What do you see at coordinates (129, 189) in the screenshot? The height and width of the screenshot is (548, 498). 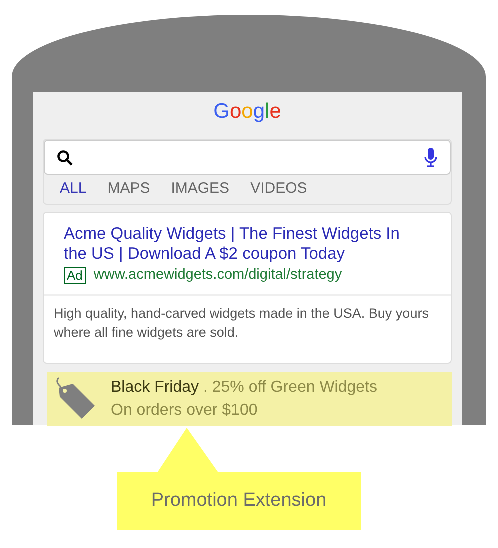 I see `search-tab: MAPS` at bounding box center [129, 189].